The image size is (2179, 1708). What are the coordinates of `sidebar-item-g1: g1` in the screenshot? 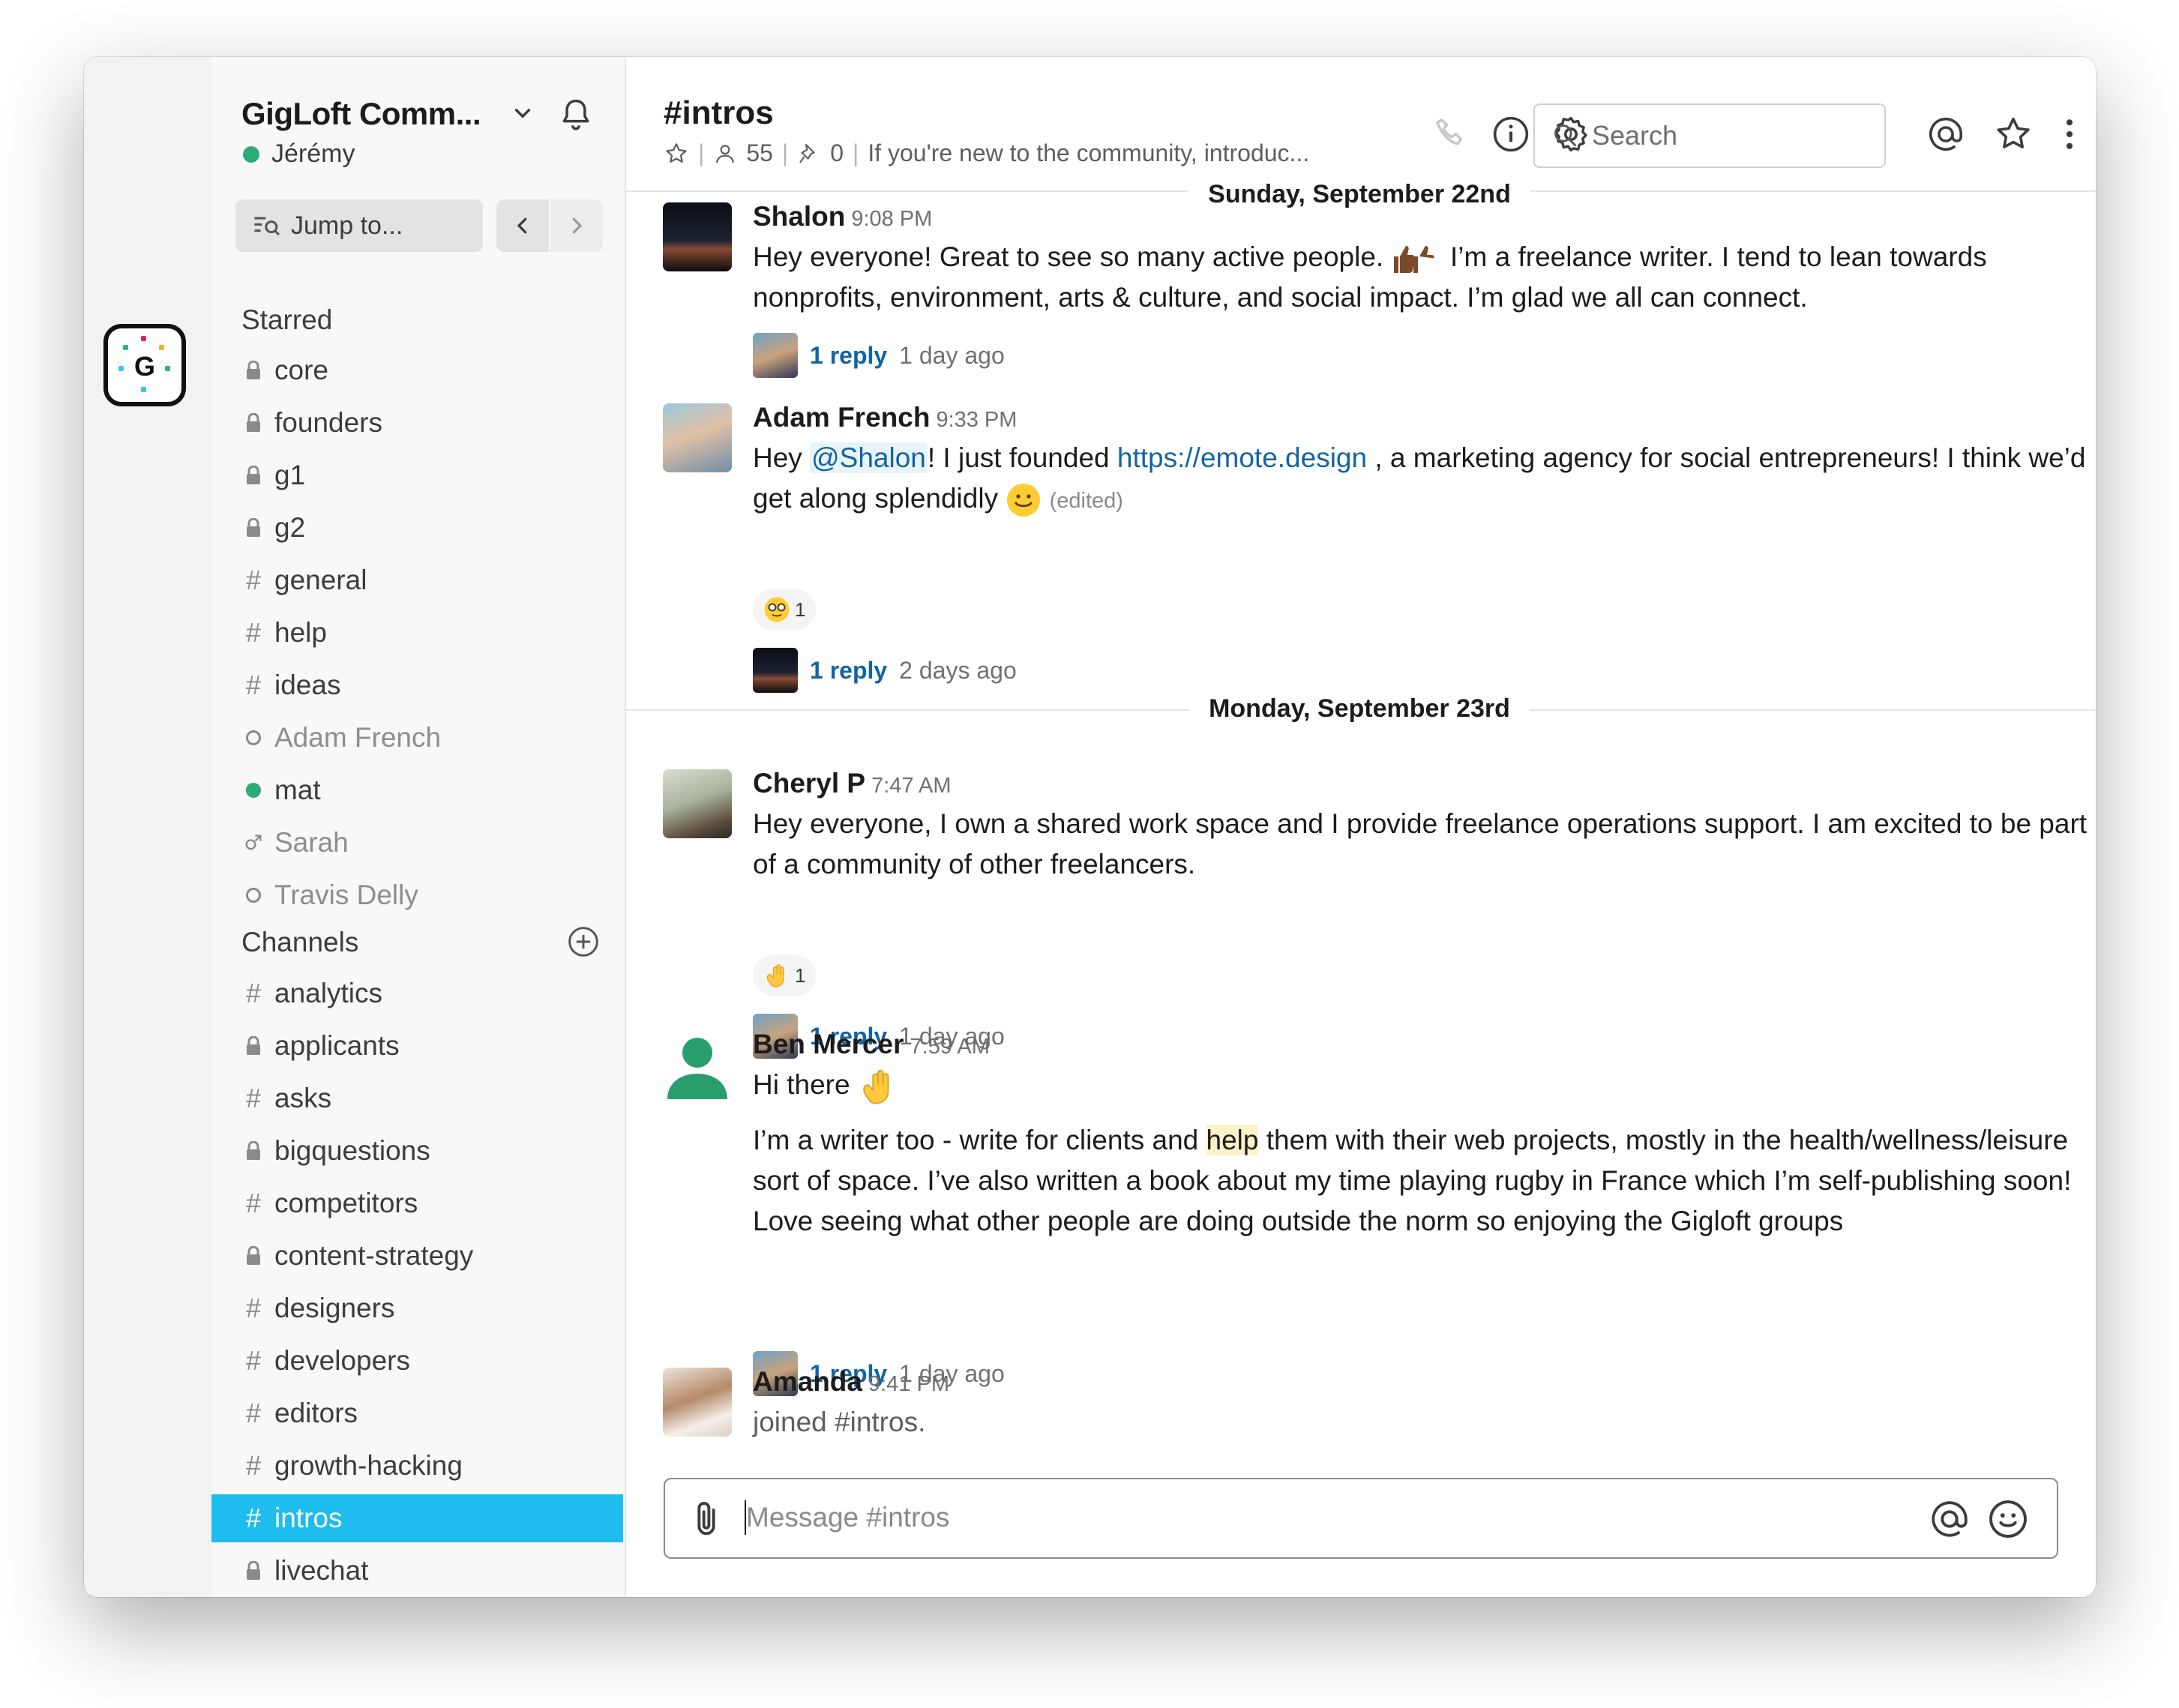 It's located at (417, 475).